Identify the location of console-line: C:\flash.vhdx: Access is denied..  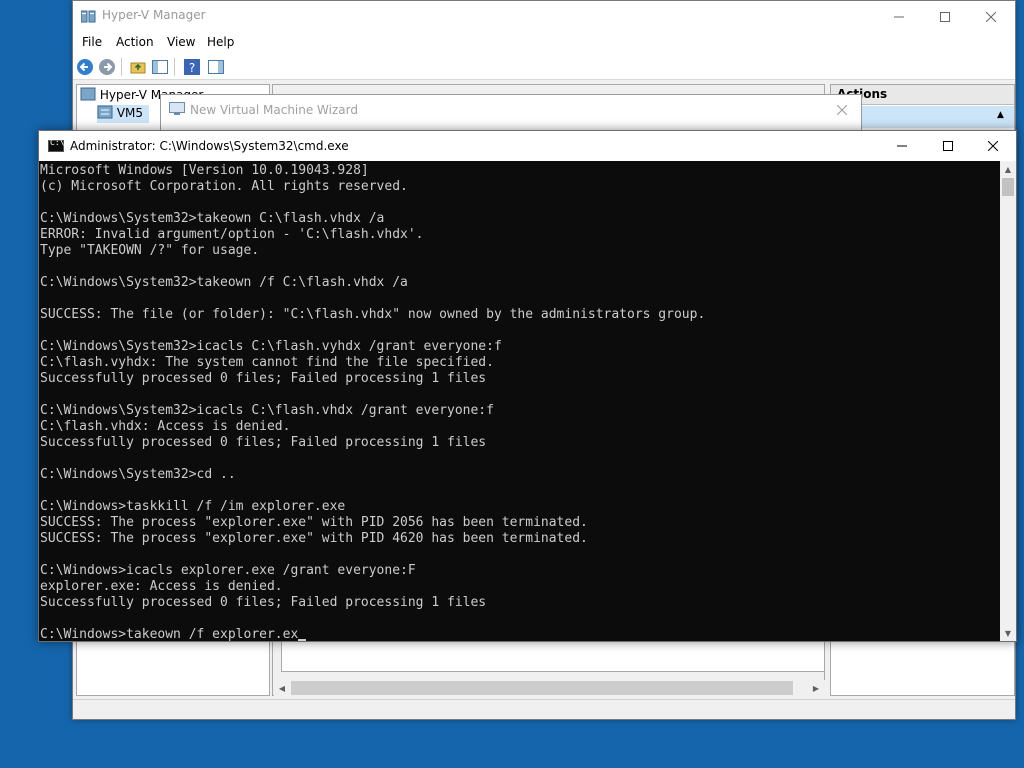
(165, 426).